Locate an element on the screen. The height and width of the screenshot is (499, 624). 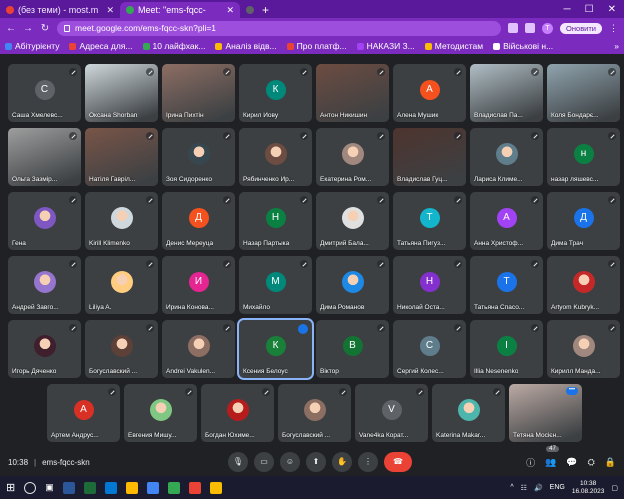
maximize-icon: ☐ is located at coordinates (589, 9).